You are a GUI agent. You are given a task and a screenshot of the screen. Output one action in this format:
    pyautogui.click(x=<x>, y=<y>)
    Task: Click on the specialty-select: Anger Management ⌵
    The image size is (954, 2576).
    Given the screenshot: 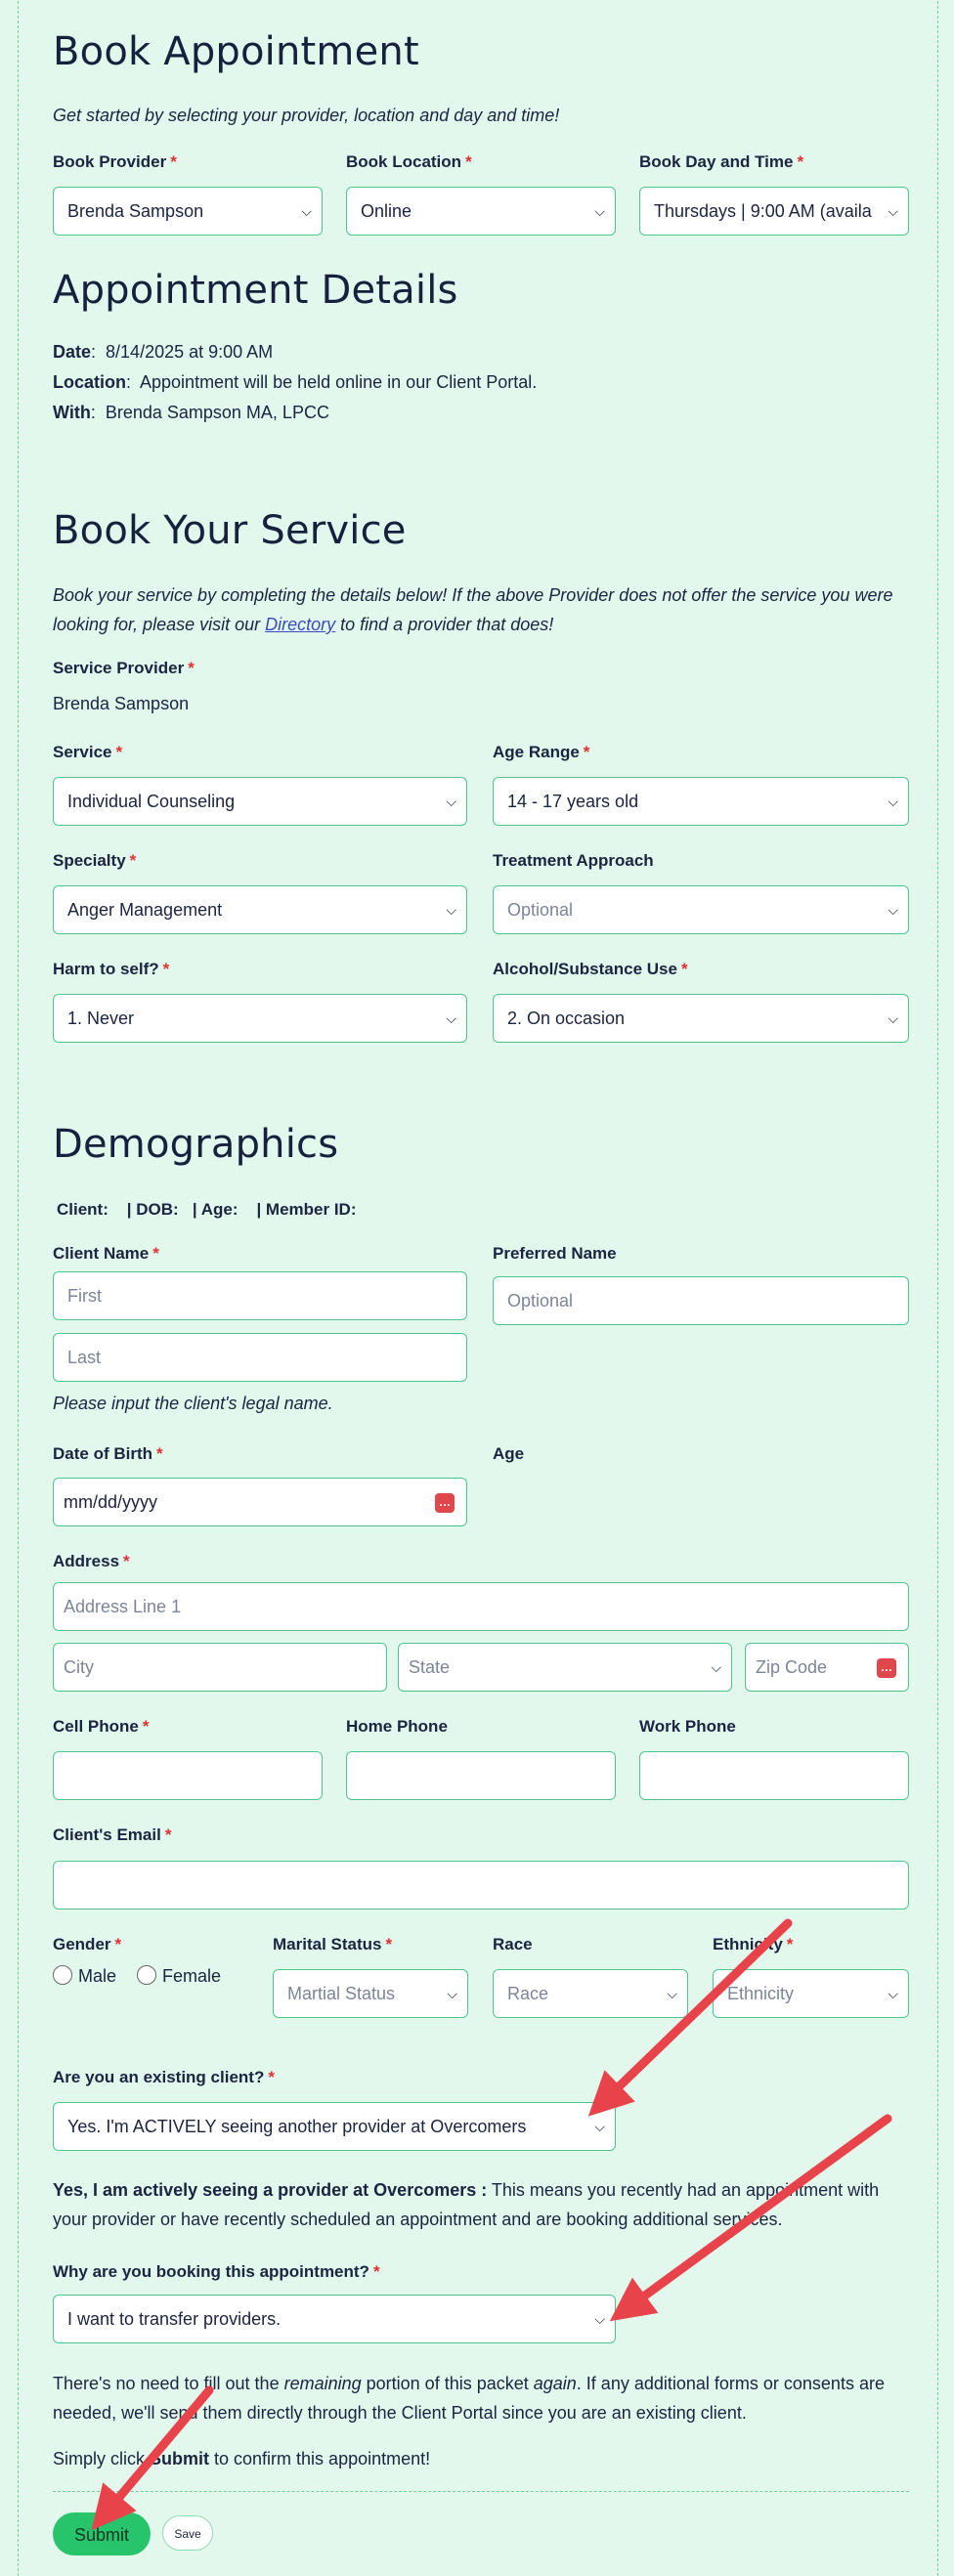 What is the action you would take?
    pyautogui.click(x=260, y=910)
    